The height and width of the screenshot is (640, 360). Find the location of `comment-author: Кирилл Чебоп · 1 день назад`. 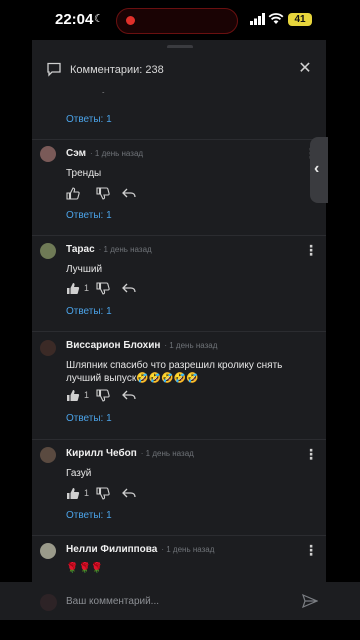

comment-author: Кирилл Чебоп · 1 день назад is located at coordinates (130, 453).